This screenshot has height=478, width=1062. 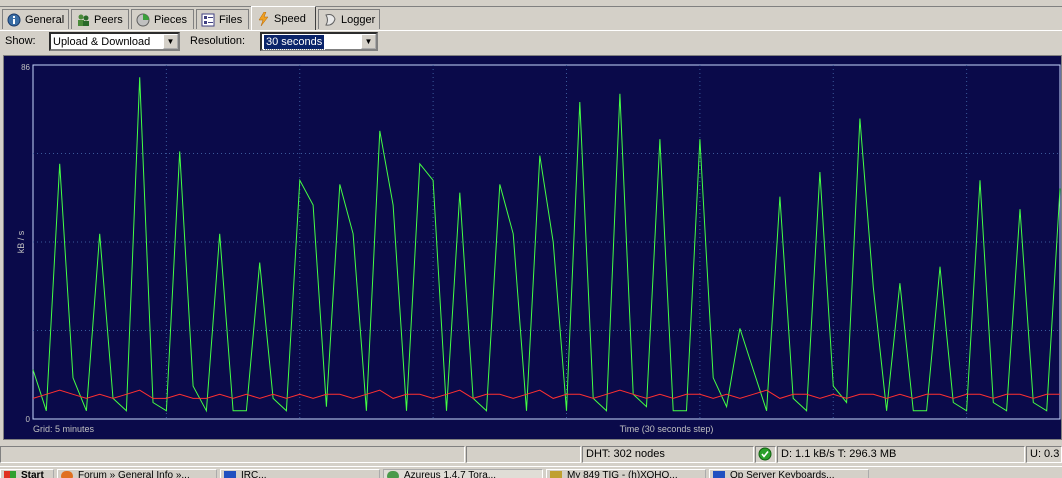 What do you see at coordinates (208, 20) in the screenshot?
I see `files-icon` at bounding box center [208, 20].